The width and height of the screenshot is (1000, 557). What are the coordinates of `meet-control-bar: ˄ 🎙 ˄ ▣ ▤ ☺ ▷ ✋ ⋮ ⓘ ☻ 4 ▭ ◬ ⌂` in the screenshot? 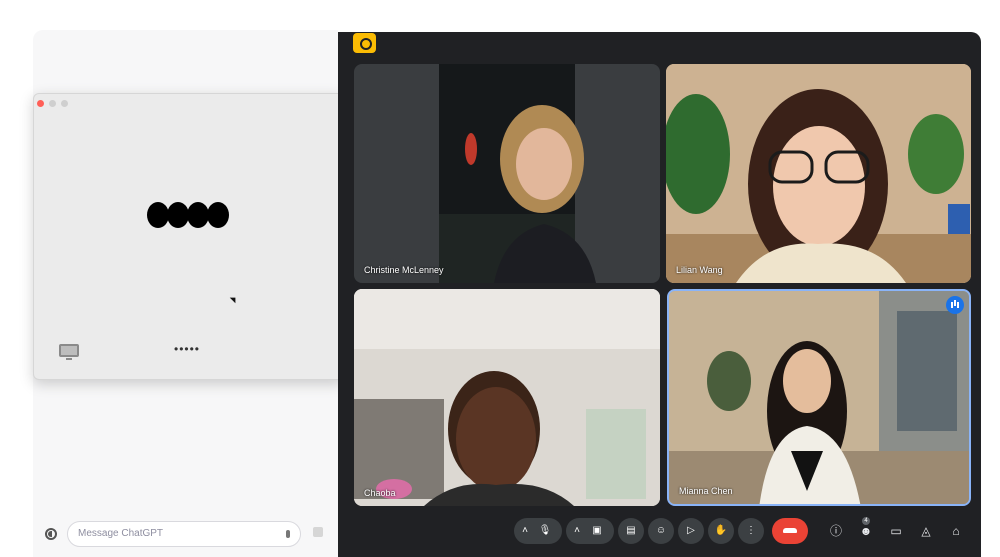 It's located at (744, 531).